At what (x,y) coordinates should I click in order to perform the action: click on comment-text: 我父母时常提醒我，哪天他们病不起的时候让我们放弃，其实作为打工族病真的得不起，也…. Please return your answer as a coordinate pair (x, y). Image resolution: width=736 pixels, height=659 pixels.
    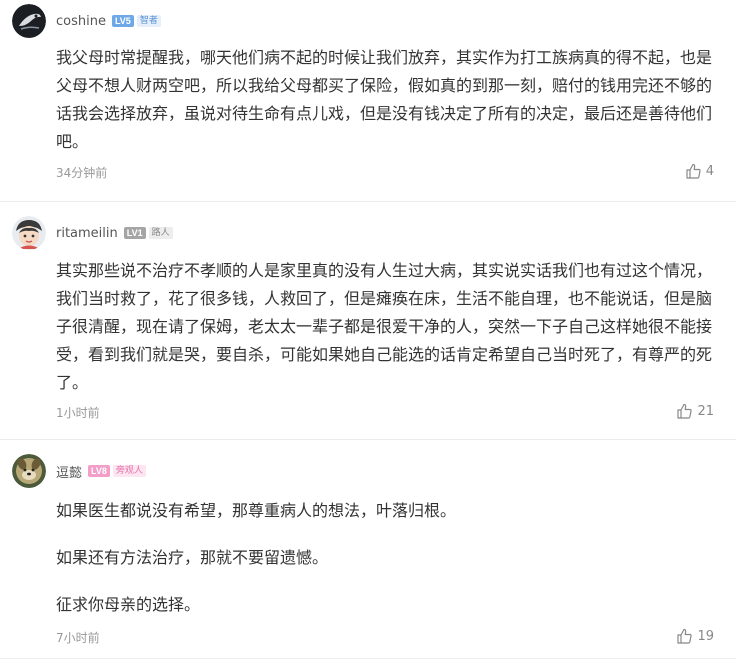
    Looking at the image, I should click on (384, 99).